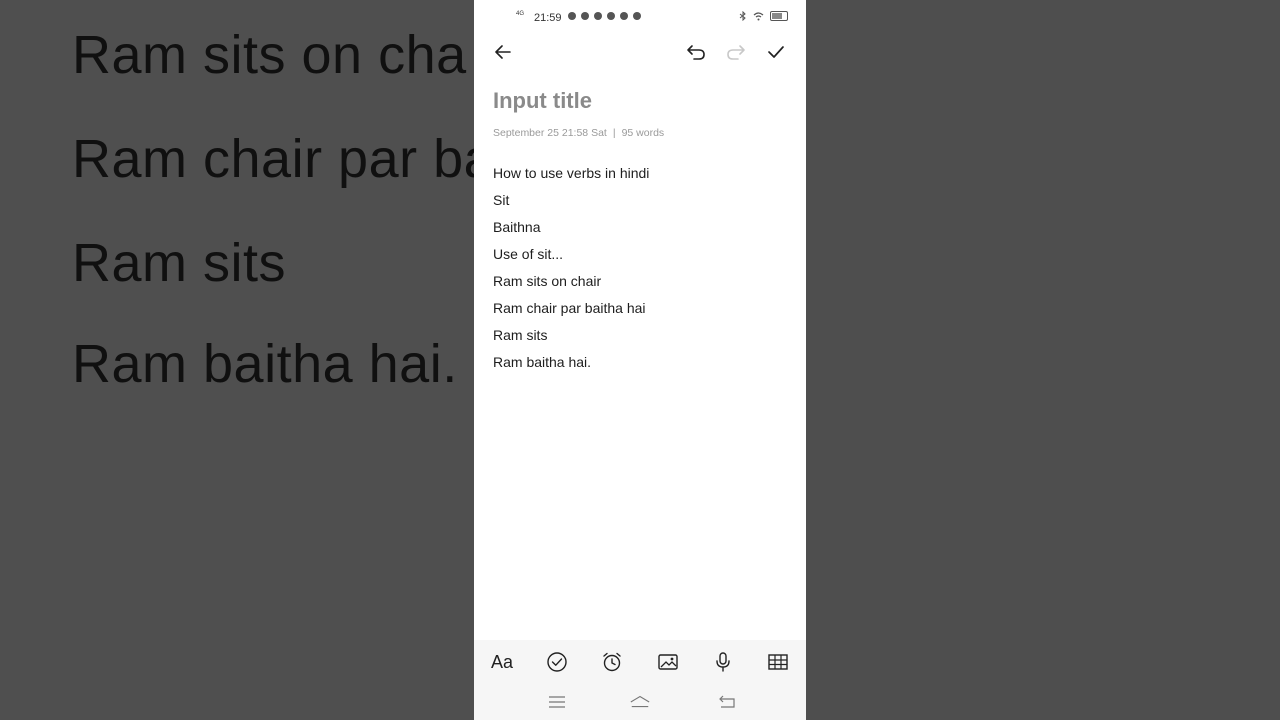 The image size is (1280, 720). Describe the element at coordinates (742, 16) in the screenshot. I see `bluetooth-icon` at that location.